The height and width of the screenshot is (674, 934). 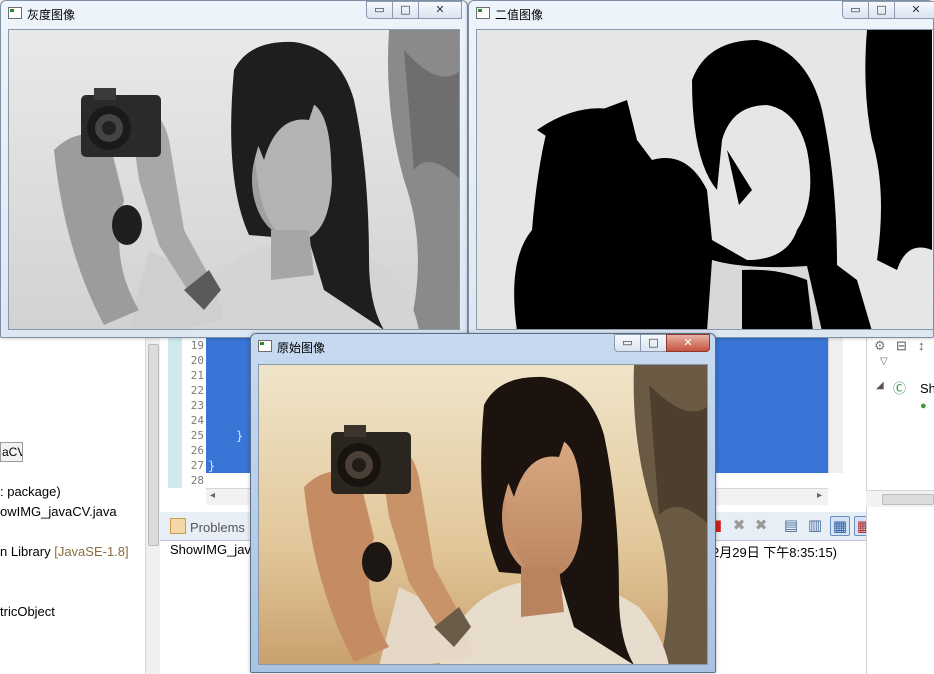 I want to click on window-title: 二值图像, so click(x=519, y=15).